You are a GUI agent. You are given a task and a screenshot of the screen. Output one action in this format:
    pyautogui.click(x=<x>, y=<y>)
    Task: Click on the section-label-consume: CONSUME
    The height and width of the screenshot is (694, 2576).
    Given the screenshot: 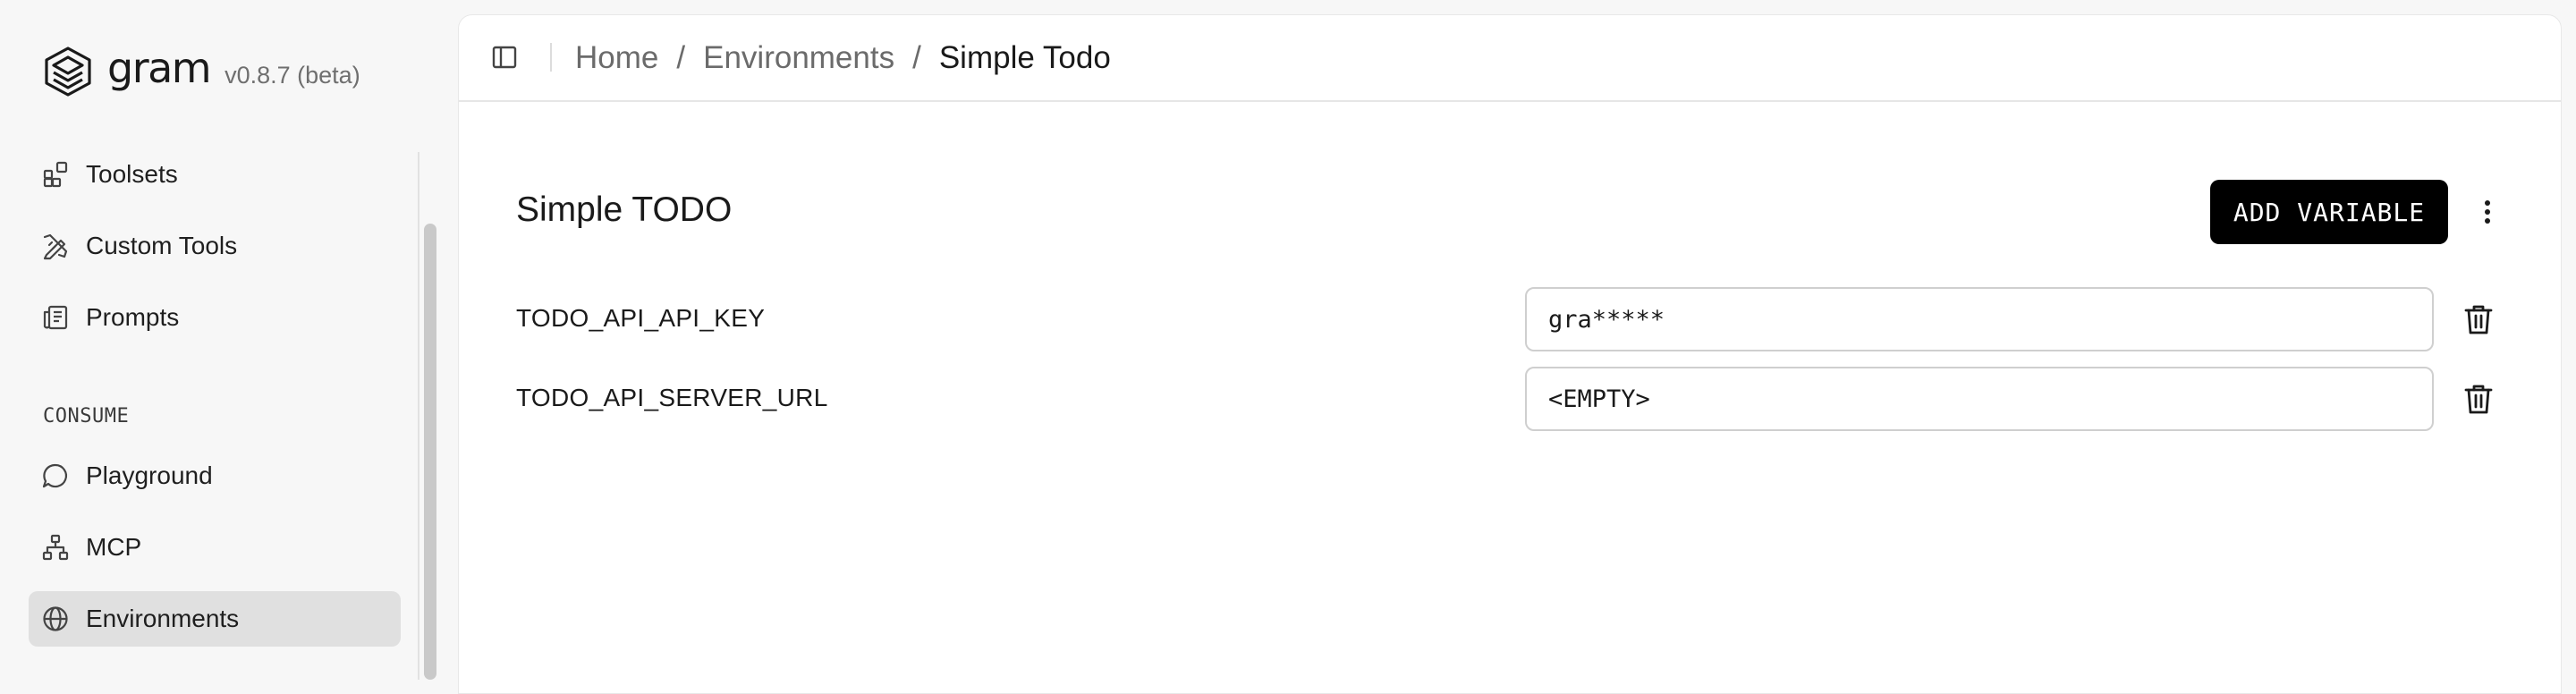 What is the action you would take?
    pyautogui.click(x=86, y=416)
    